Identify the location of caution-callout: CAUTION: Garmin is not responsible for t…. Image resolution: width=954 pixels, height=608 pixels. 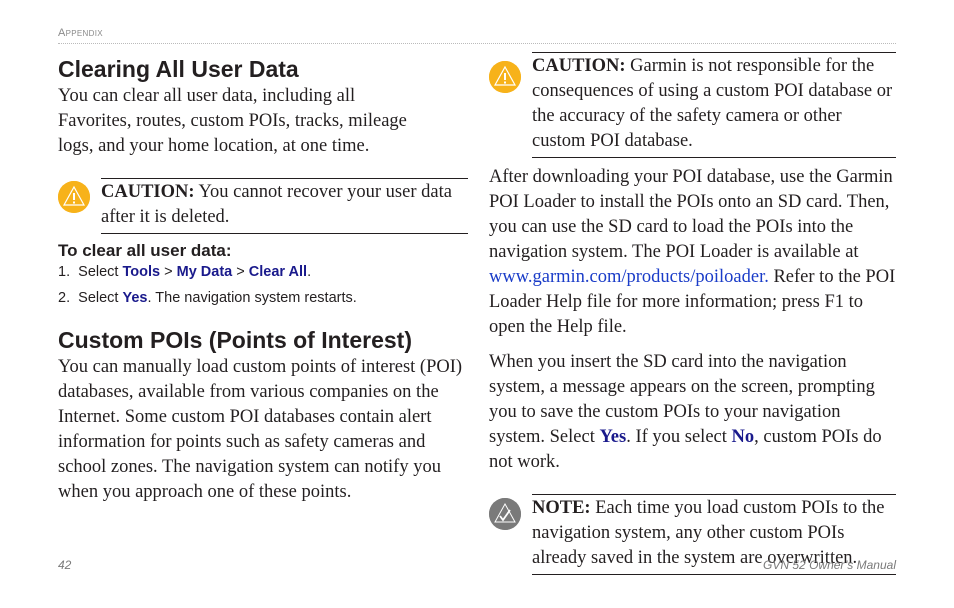
(692, 105).